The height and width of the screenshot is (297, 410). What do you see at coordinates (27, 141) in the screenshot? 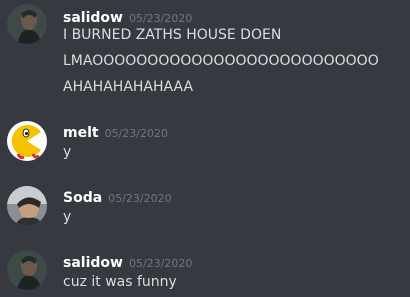
I see `pacman-avatar-icon` at bounding box center [27, 141].